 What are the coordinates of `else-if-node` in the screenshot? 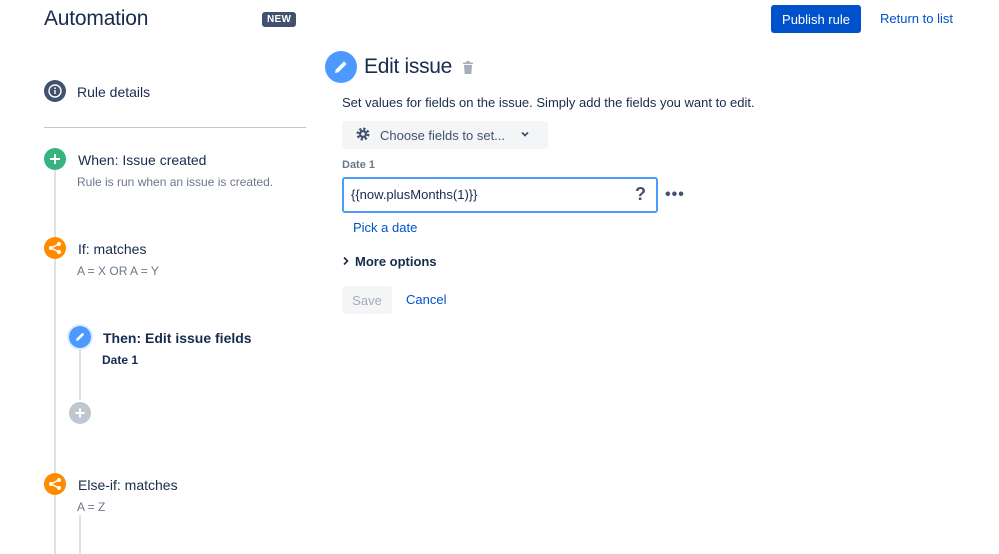 It's located at (55, 484).